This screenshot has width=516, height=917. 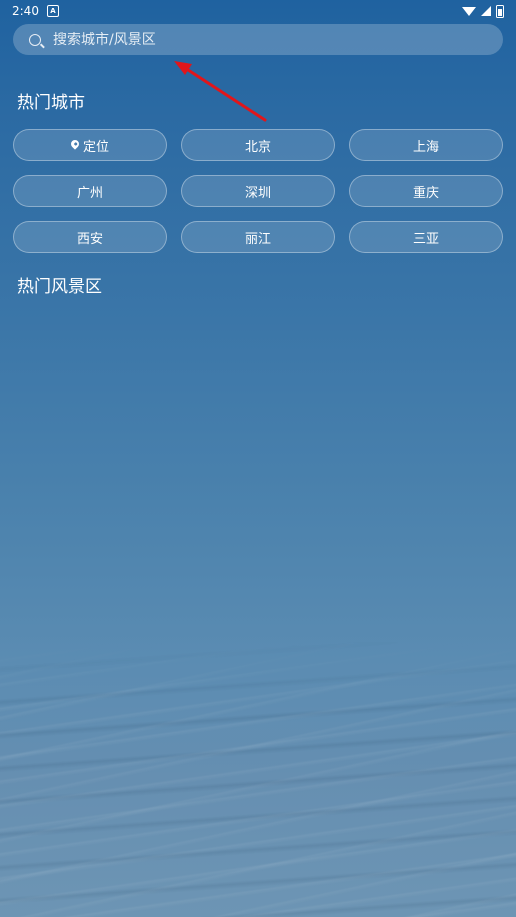 What do you see at coordinates (426, 191) in the screenshot?
I see `city-chip: 重庆` at bounding box center [426, 191].